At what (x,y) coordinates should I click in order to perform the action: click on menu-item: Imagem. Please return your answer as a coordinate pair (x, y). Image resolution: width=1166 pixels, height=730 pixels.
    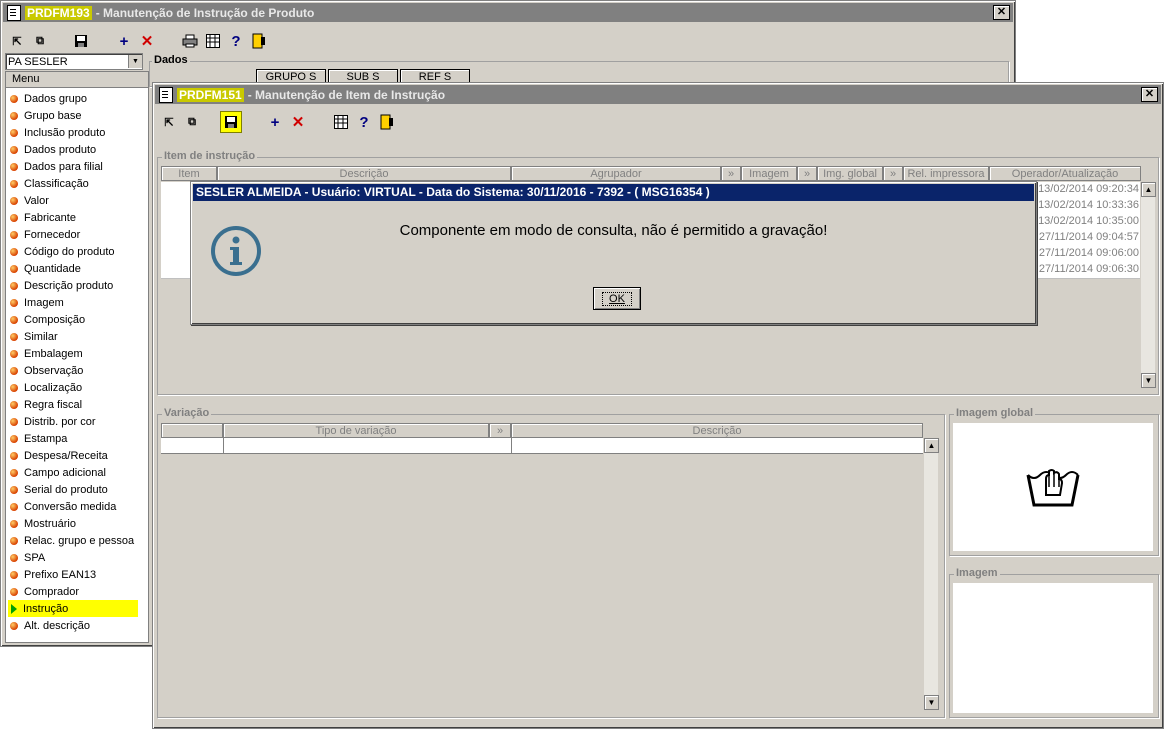
    Looking at the image, I should click on (36, 302).